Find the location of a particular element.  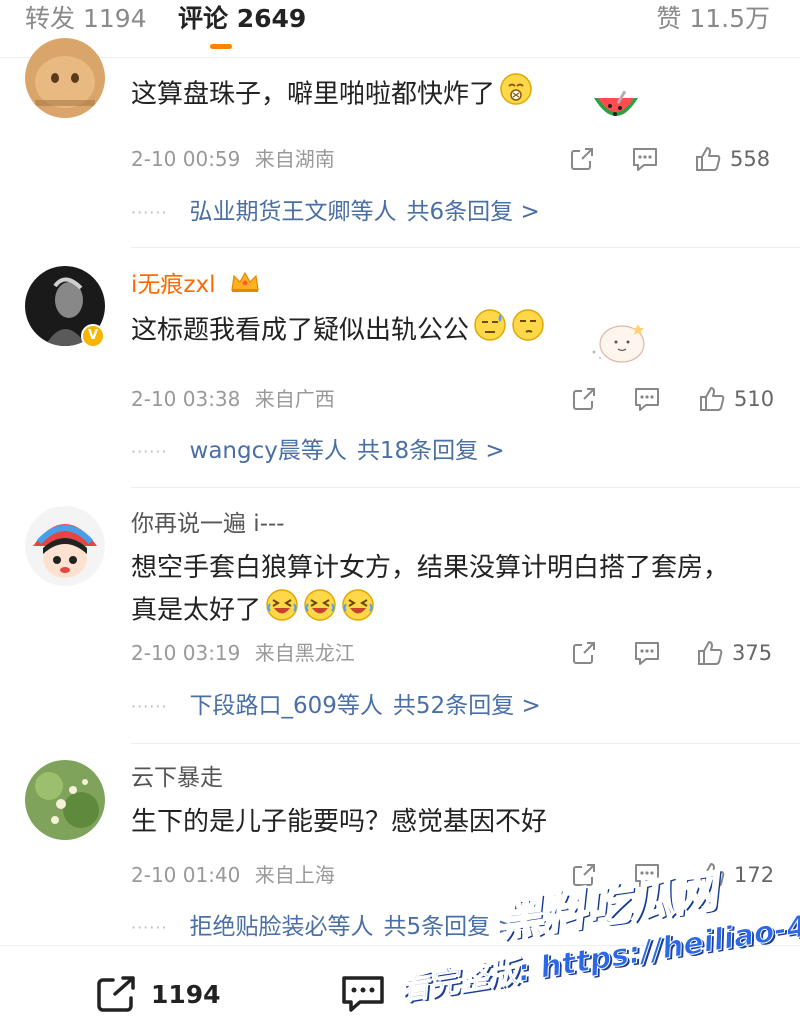

reply-users: 拒绝贴脸装必等人 is located at coordinates (281, 927).